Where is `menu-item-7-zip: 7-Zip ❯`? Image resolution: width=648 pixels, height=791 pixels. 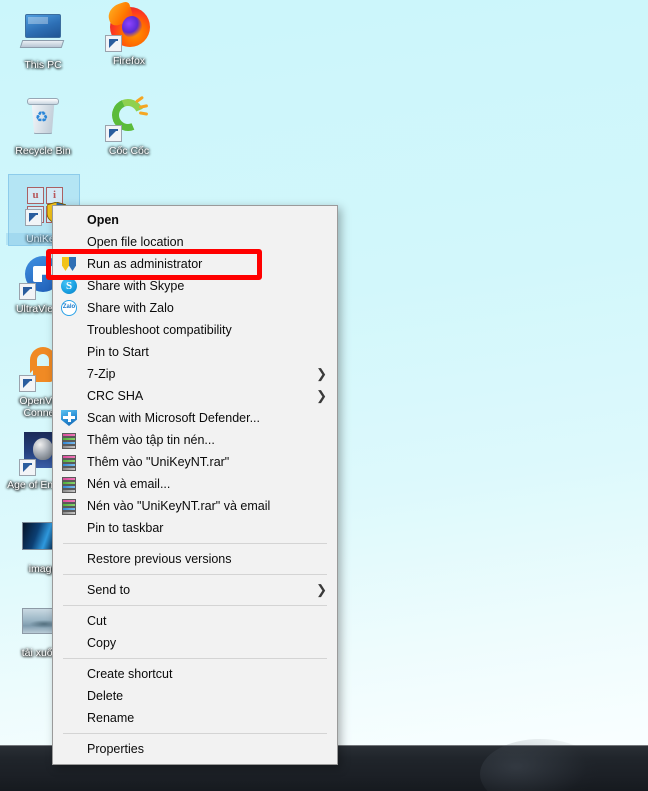
menu-item-7-zip: 7-Zip ❯ is located at coordinates (195, 374).